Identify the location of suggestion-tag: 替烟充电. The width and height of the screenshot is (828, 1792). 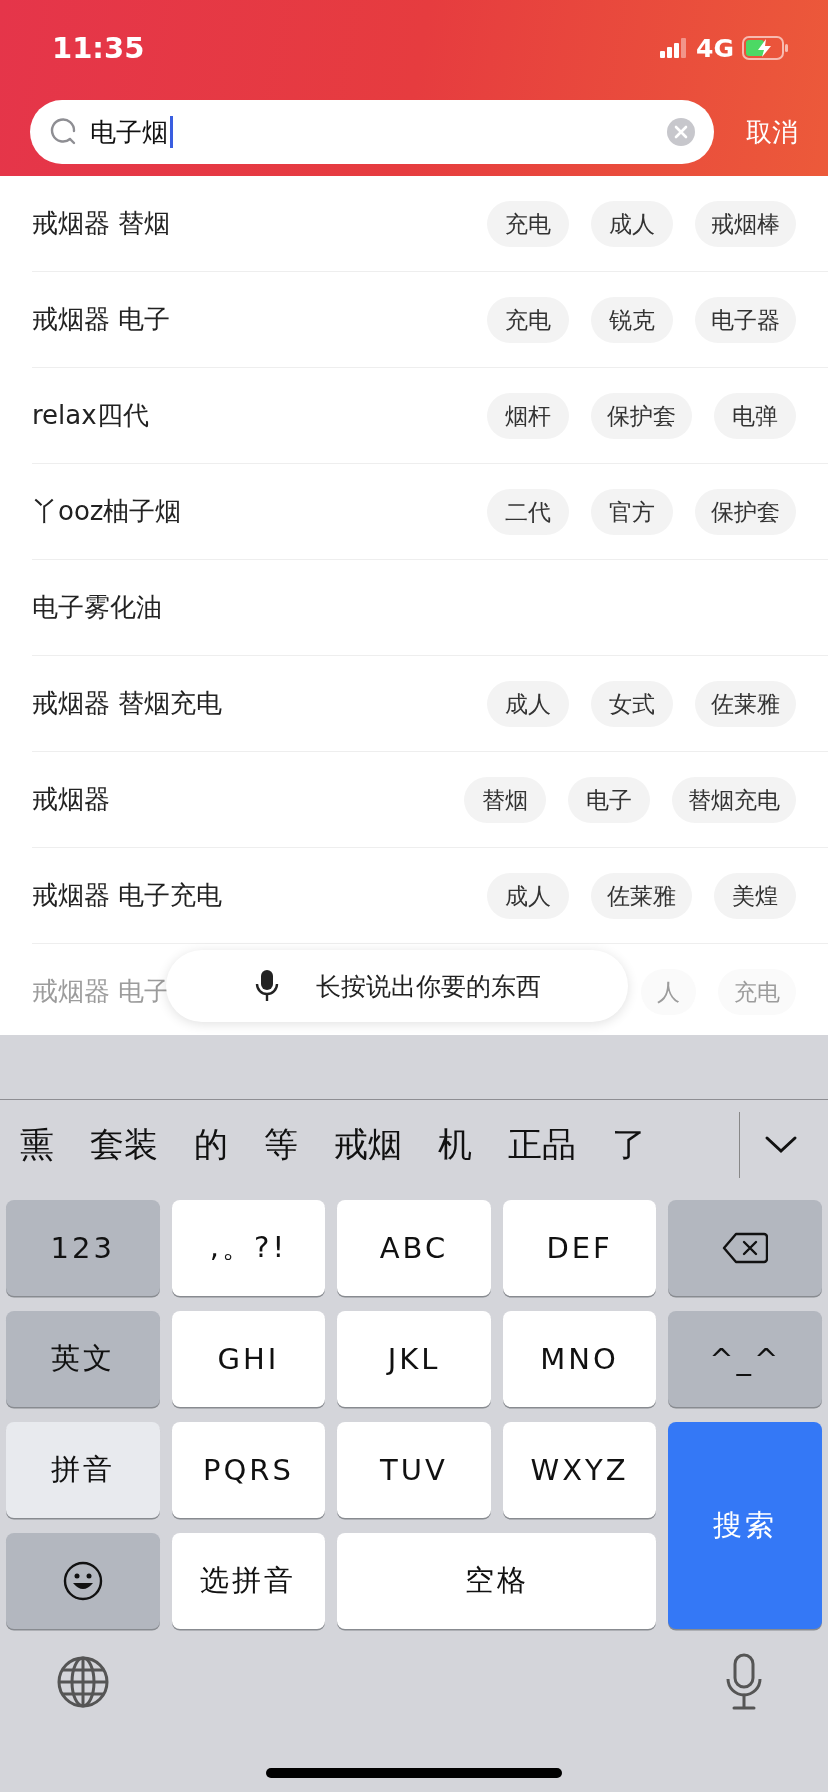
(734, 799).